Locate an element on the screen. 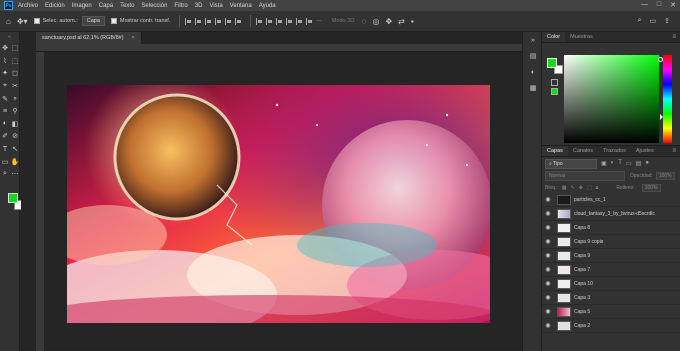  filter-pixel-icon: ▣ is located at coordinates (604, 163).